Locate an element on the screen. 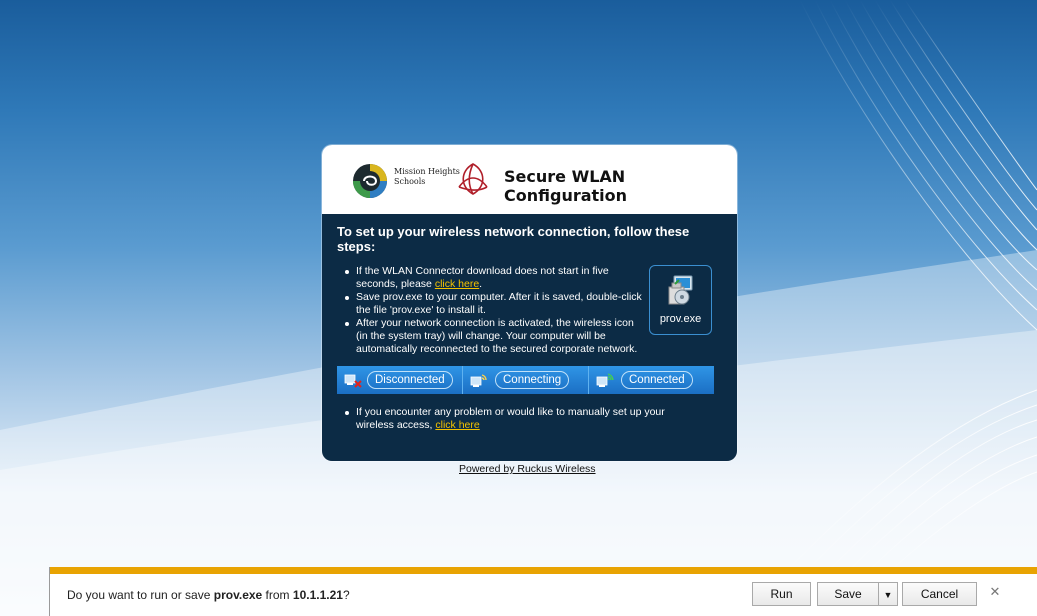 This screenshot has height=616, width=1037. wifi-disconnected-icon is located at coordinates (353, 381).